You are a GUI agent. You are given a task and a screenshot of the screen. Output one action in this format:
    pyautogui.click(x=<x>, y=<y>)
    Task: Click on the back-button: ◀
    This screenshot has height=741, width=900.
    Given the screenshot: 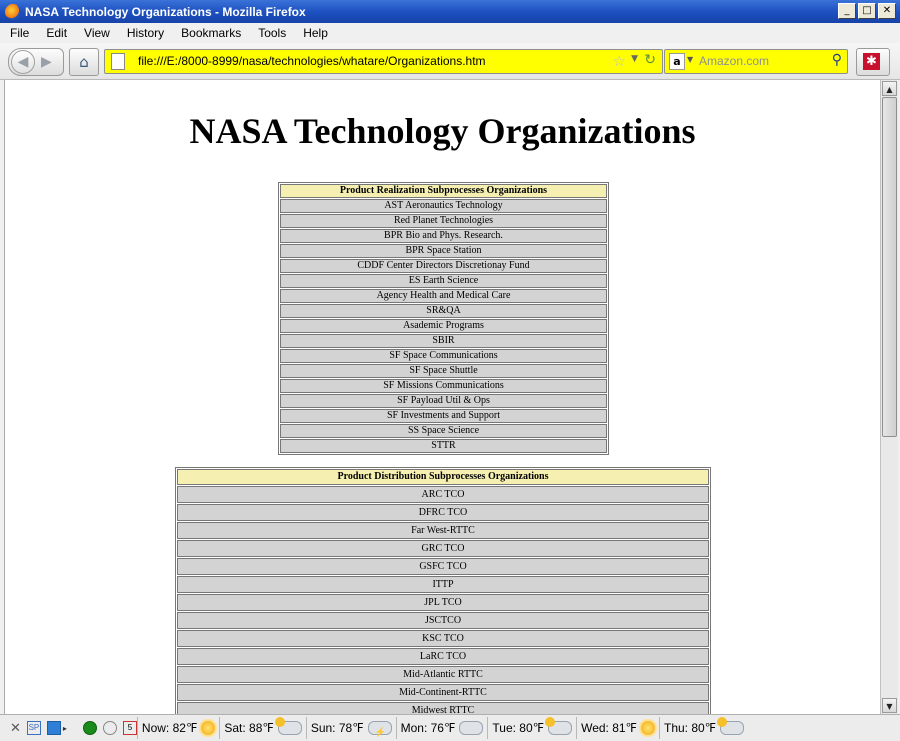 What is the action you would take?
    pyautogui.click(x=23, y=62)
    